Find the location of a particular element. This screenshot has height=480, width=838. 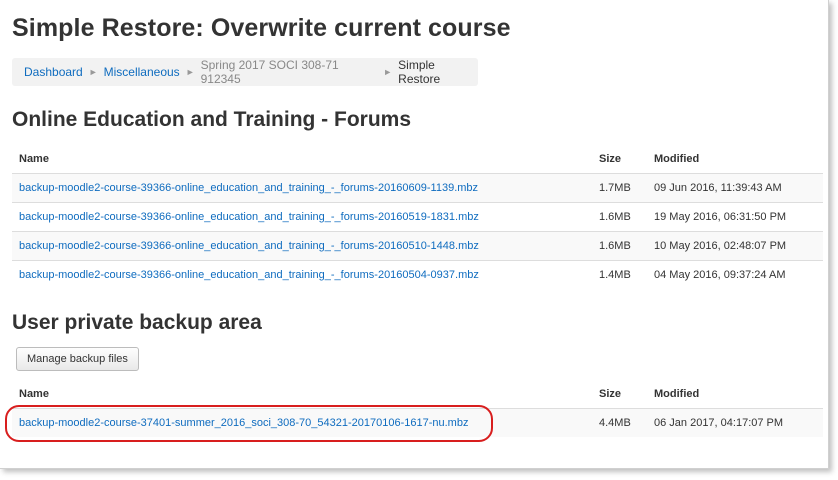

file-modified: 10 May 2016, 02:48:07 PM is located at coordinates (738, 246).